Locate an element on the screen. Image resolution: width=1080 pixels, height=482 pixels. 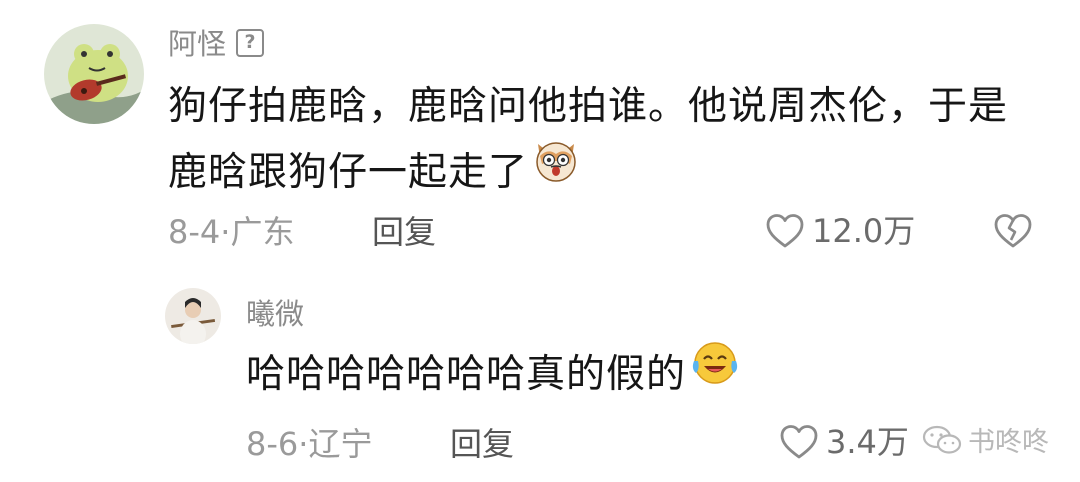
question-badge-icon: ? is located at coordinates (250, 43).